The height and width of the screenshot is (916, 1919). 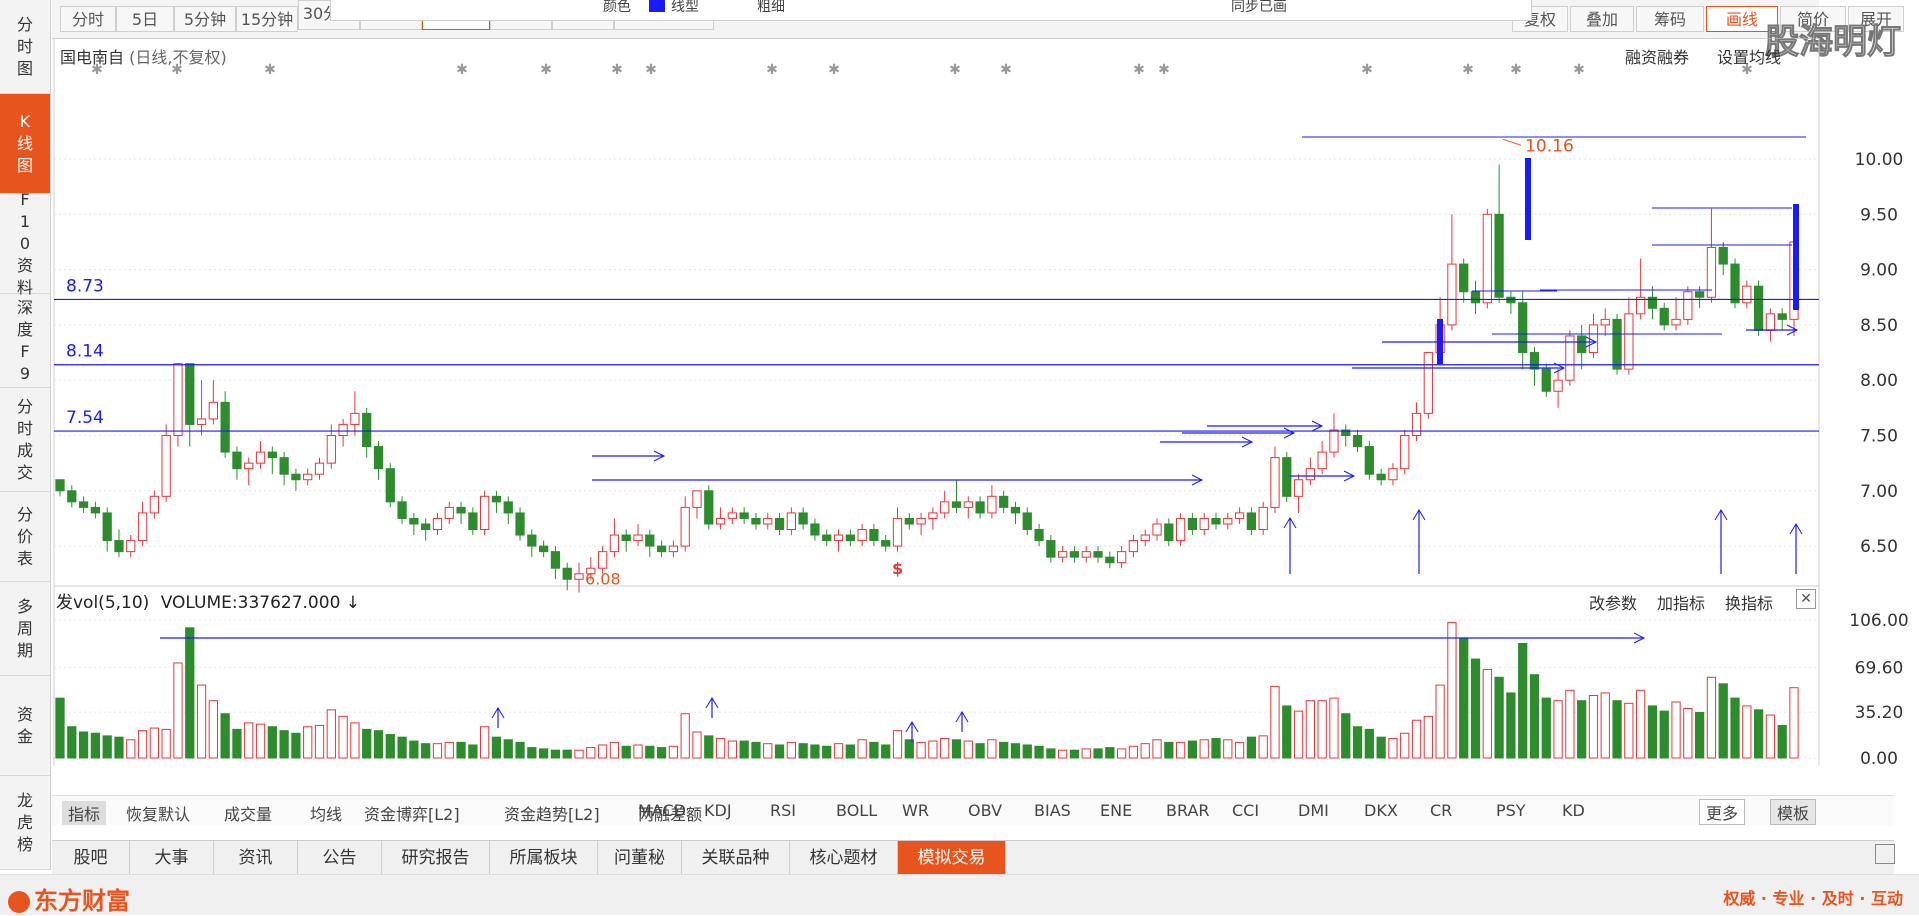 What do you see at coordinates (640, 858) in the screenshot?
I see `bottom-tab-6: 问董秘` at bounding box center [640, 858].